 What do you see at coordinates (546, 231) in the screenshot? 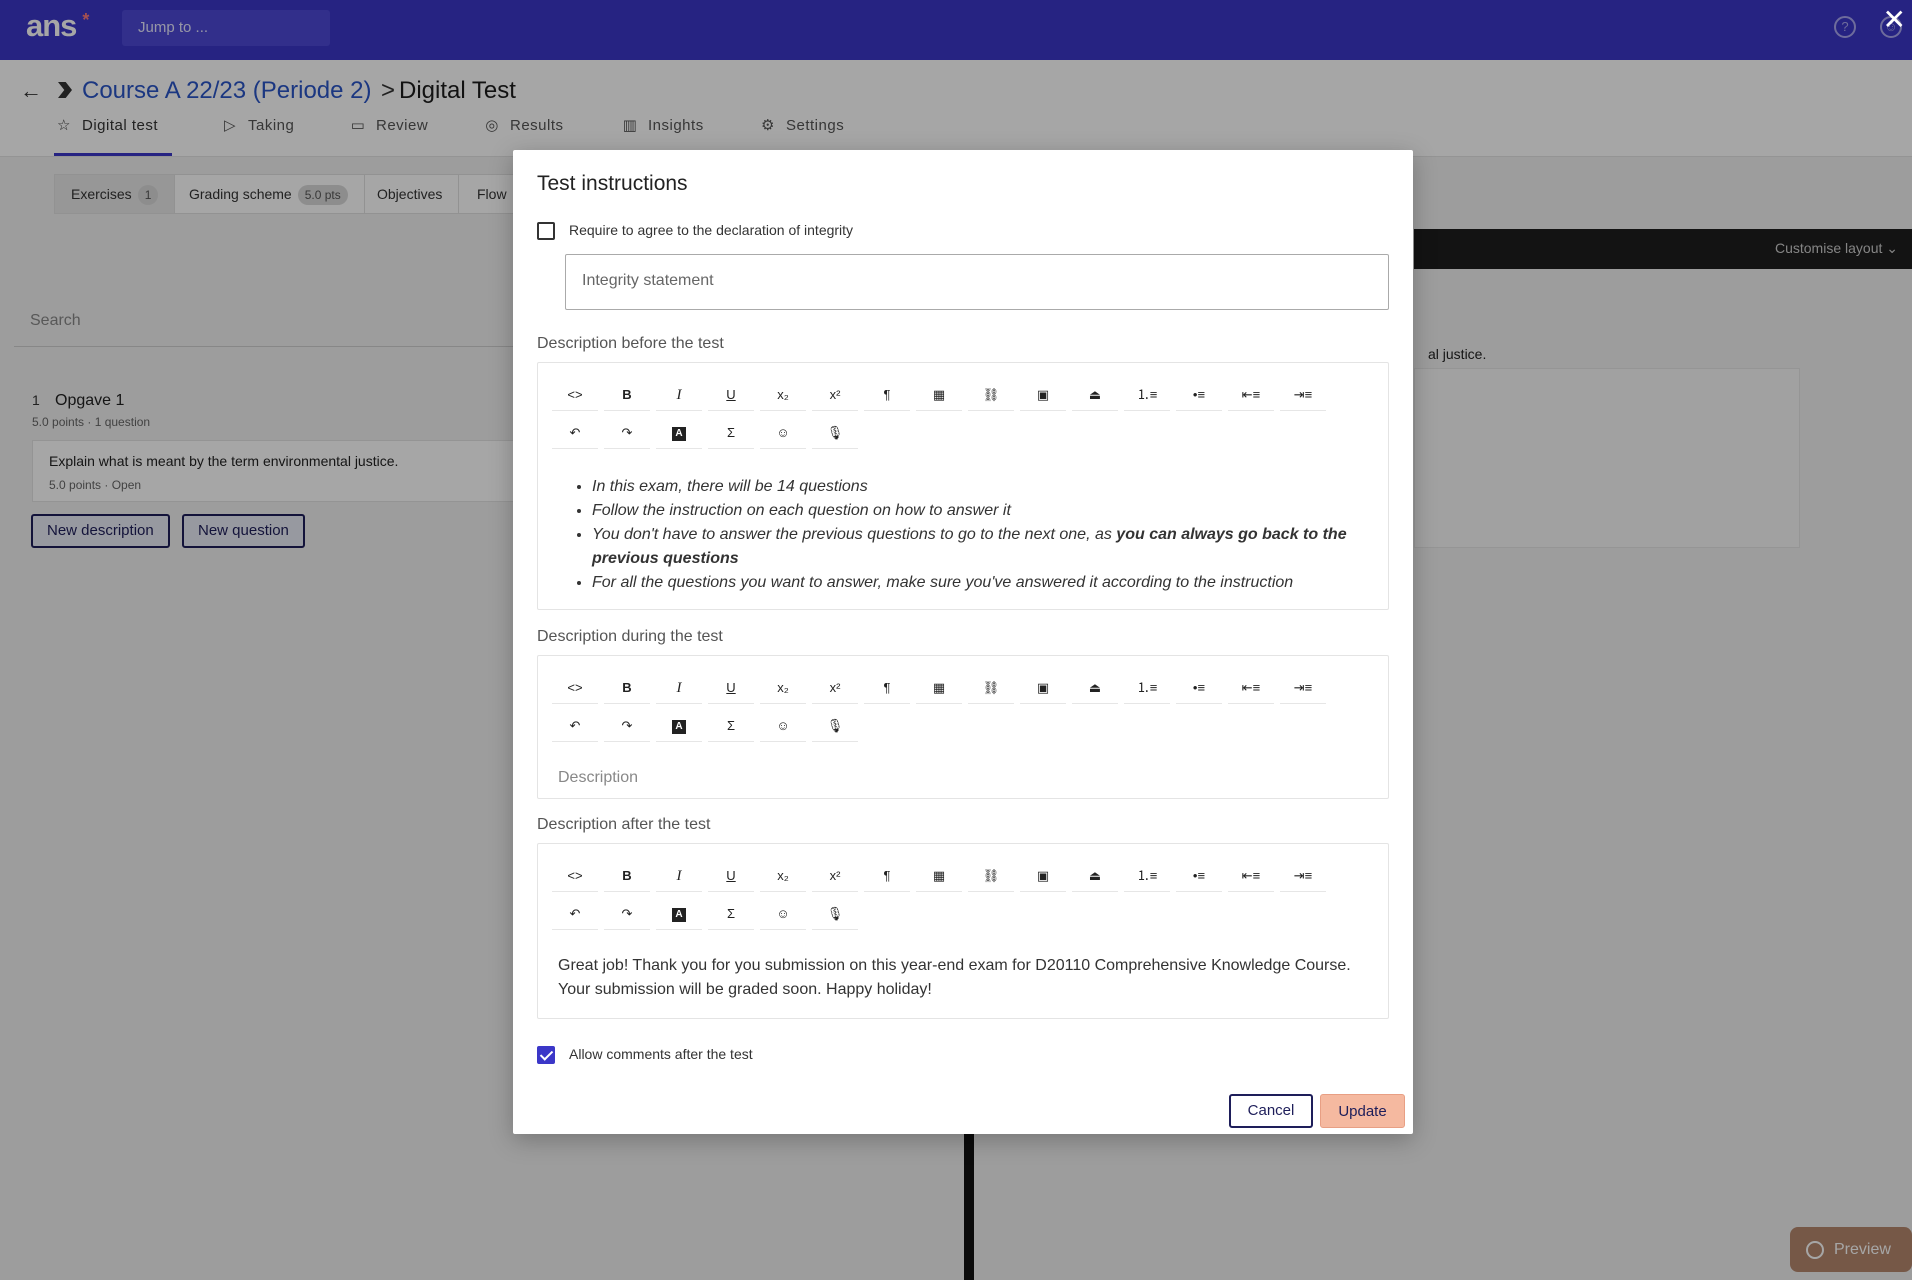
I see `integrity-checkbox` at bounding box center [546, 231].